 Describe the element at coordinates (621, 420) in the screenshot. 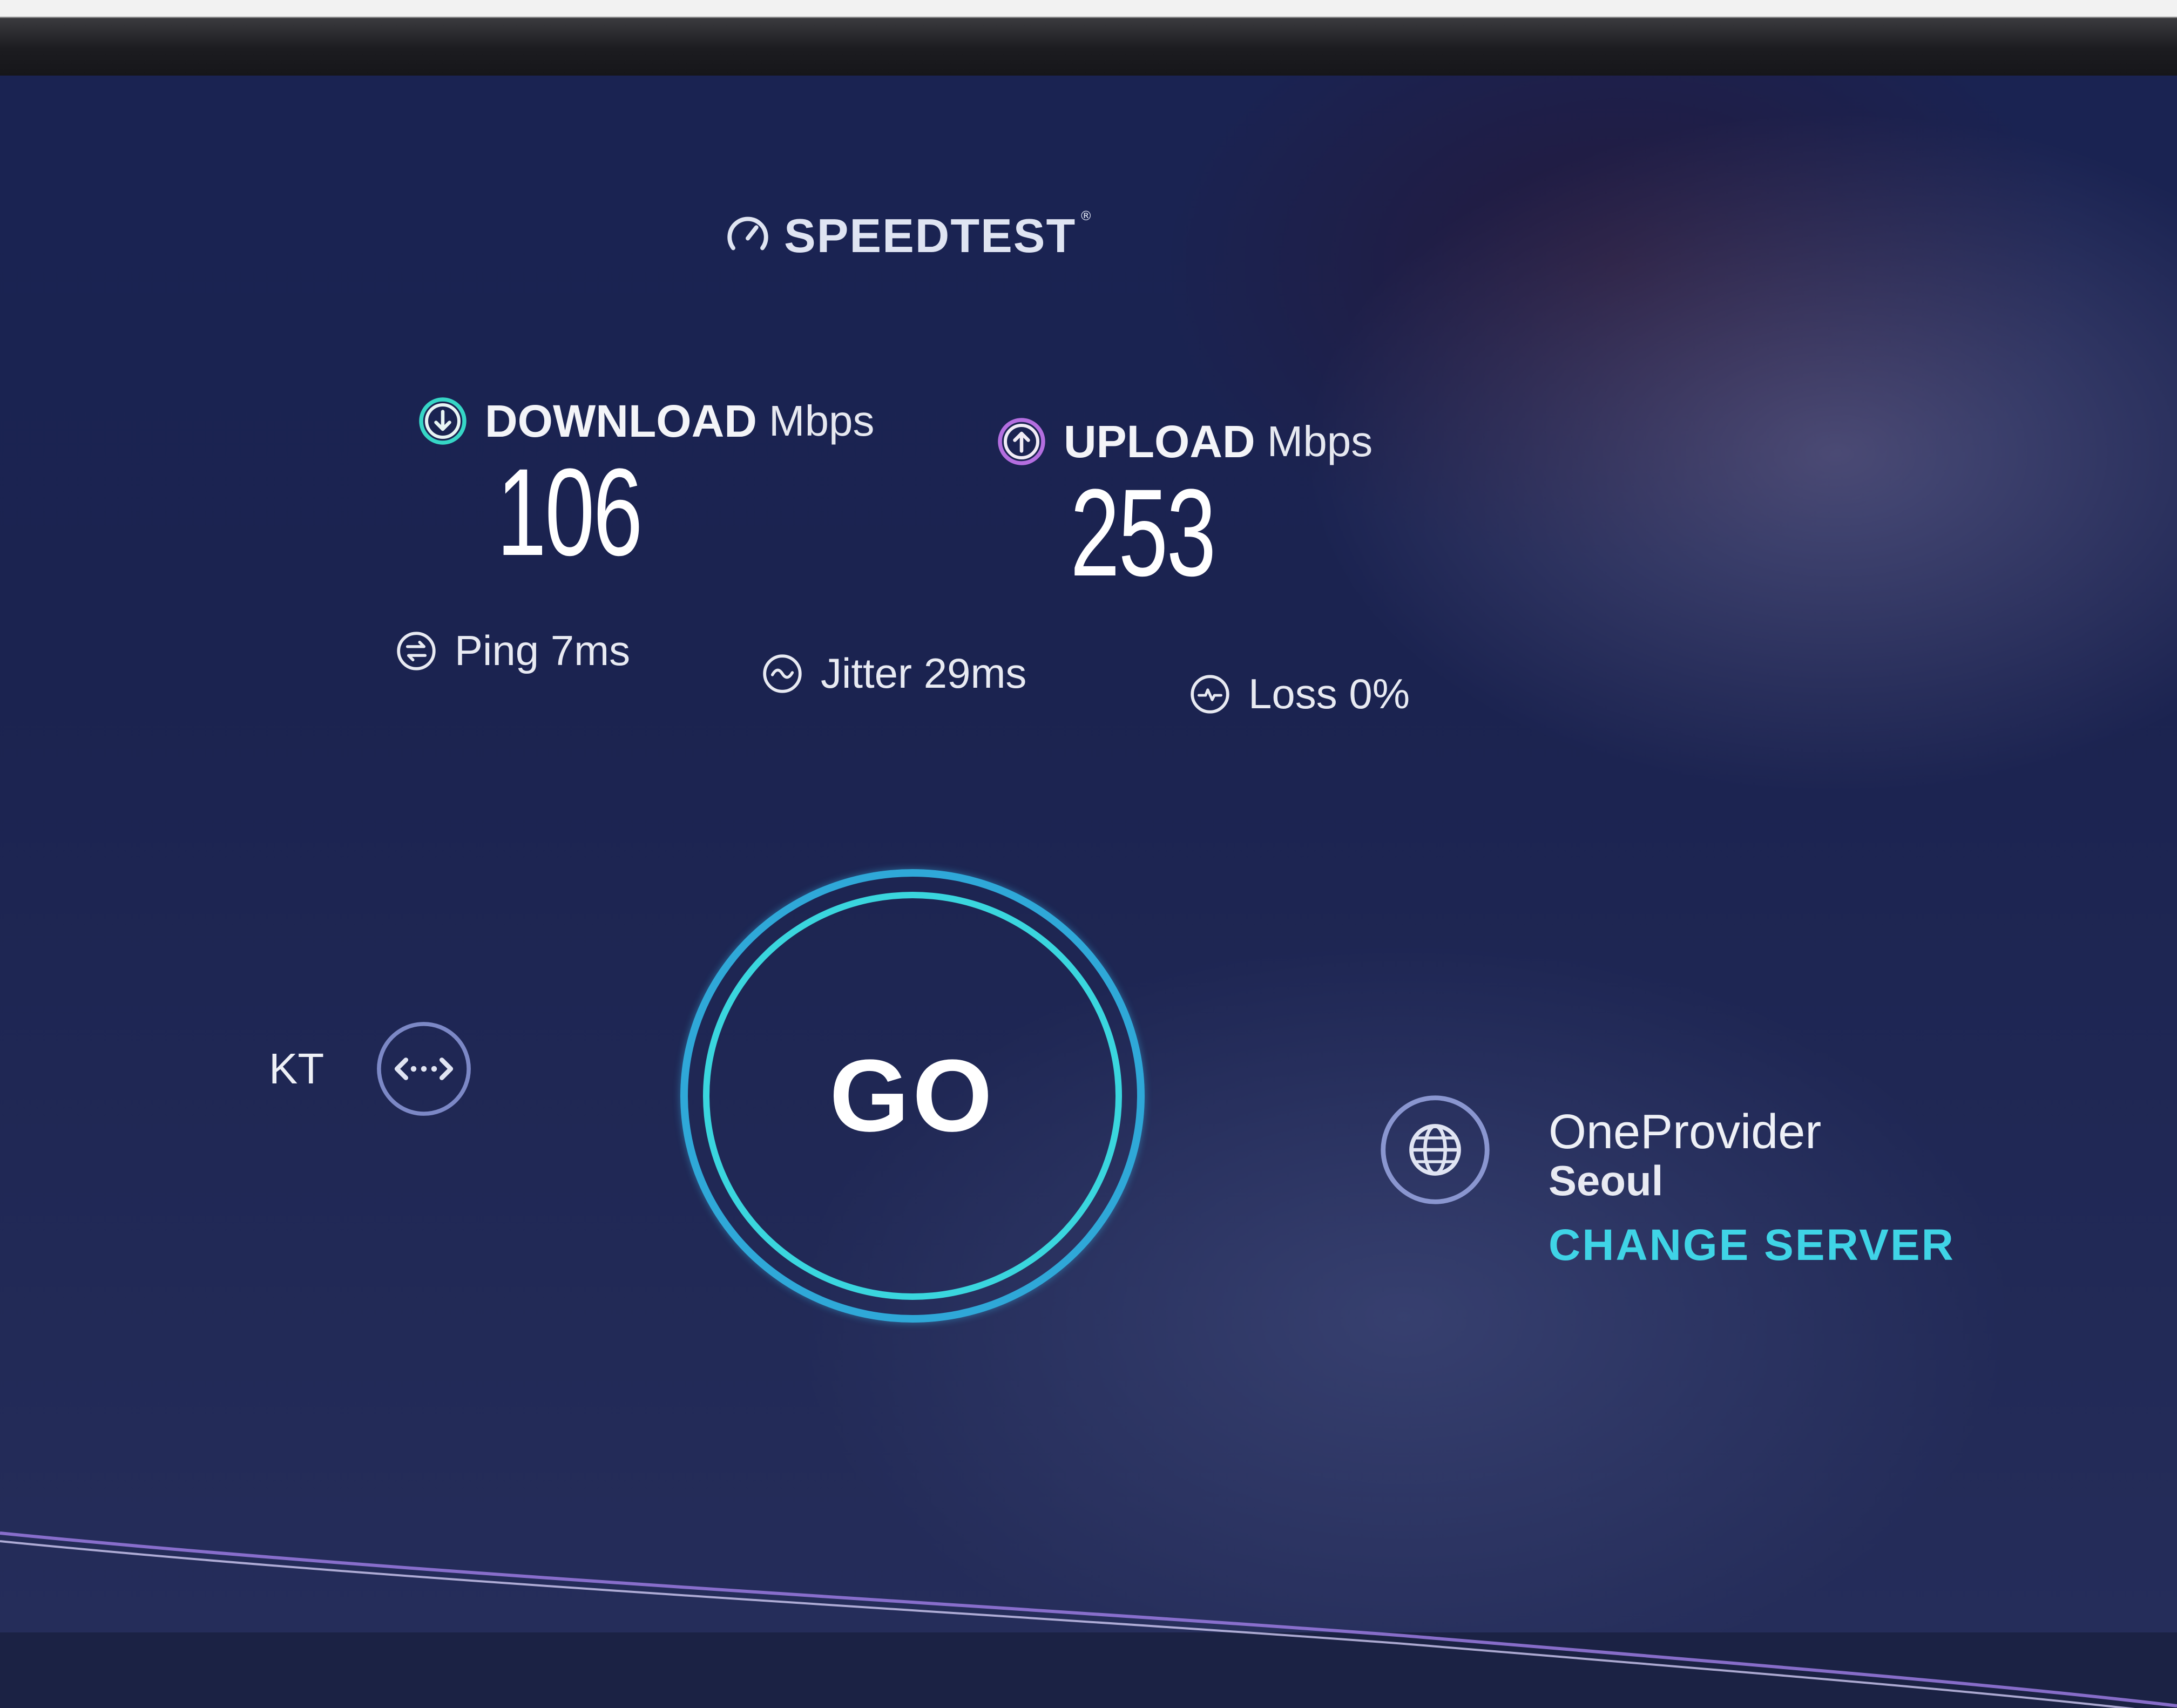

I see `download-label: DOWNLOAD` at that location.